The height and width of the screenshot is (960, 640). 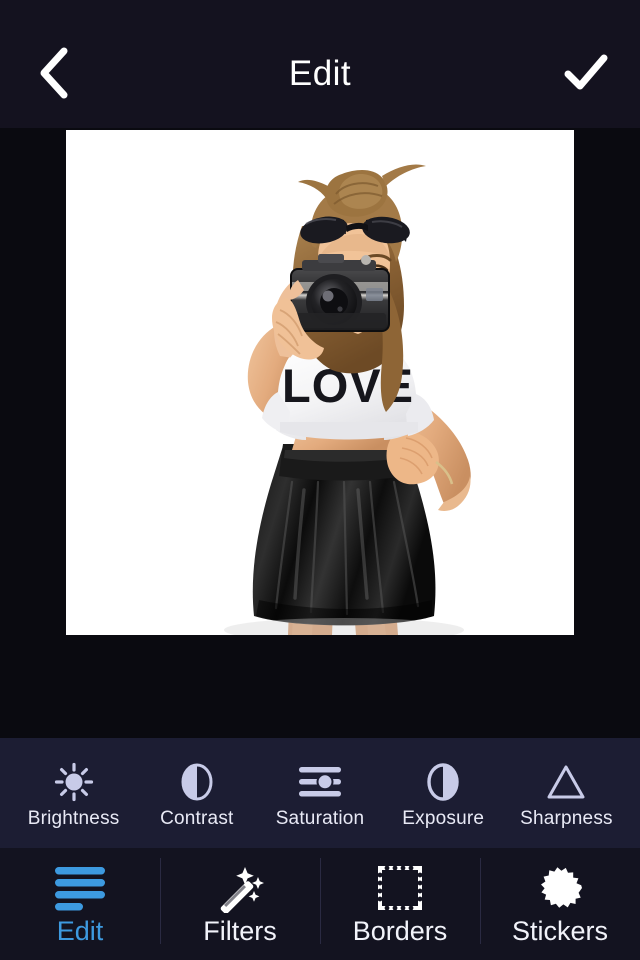 I want to click on tool-saturation: Saturation, so click(x=319, y=793).